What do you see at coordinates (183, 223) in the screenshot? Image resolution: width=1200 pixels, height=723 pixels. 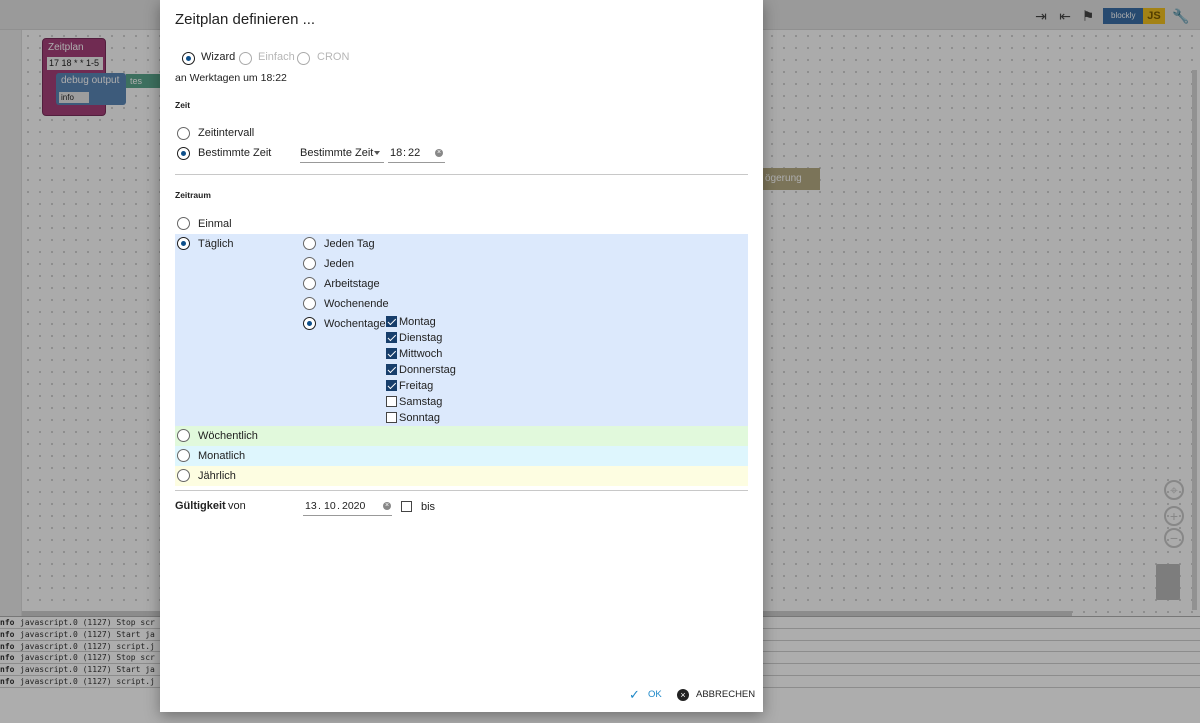 I see `zeitraum-radio-einmal` at bounding box center [183, 223].